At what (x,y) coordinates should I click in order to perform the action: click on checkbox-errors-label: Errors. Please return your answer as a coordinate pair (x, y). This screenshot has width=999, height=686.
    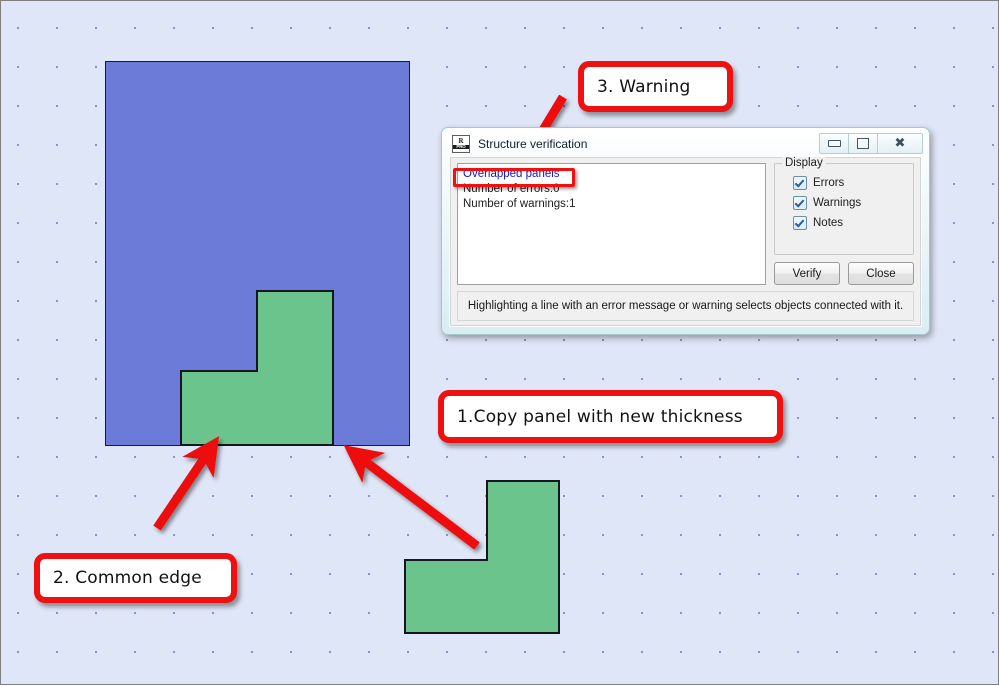
    Looking at the image, I should click on (829, 183).